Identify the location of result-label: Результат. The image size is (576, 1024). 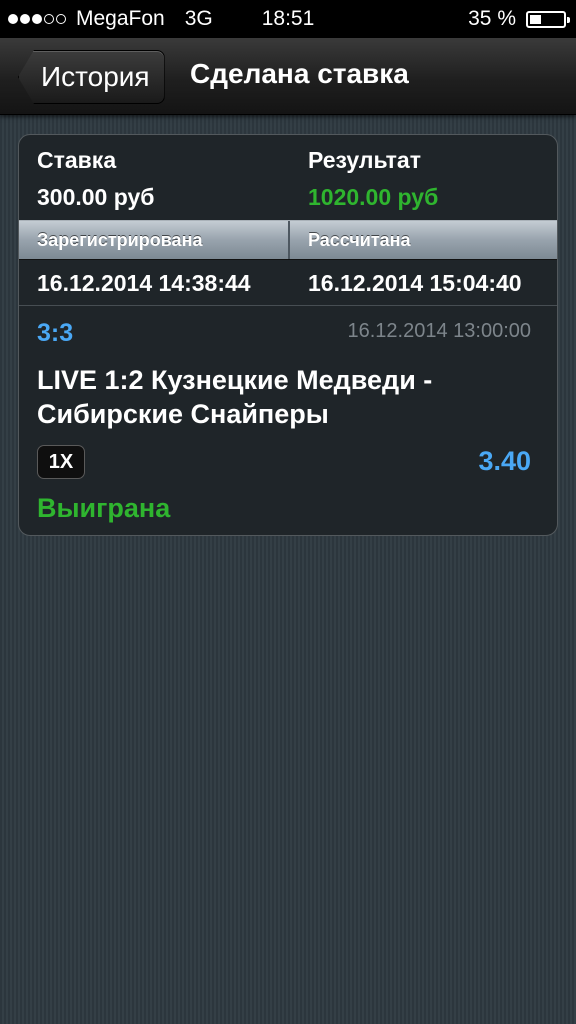
(364, 160).